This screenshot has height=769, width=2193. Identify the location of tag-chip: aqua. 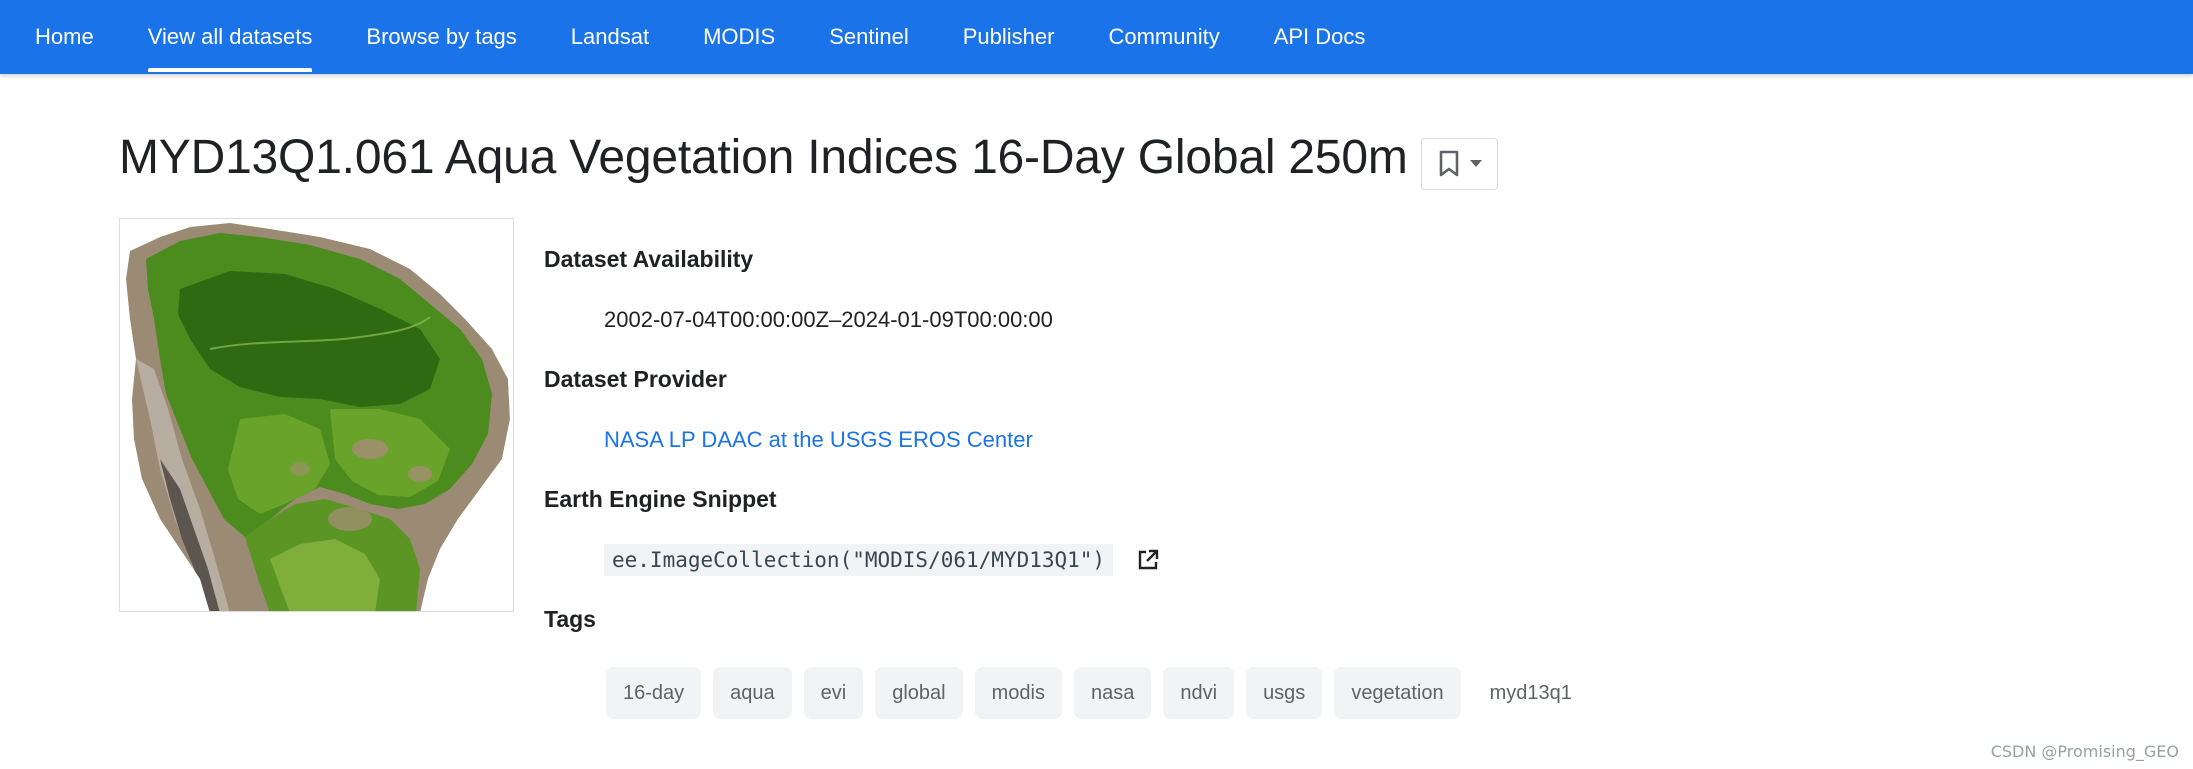
(752, 693).